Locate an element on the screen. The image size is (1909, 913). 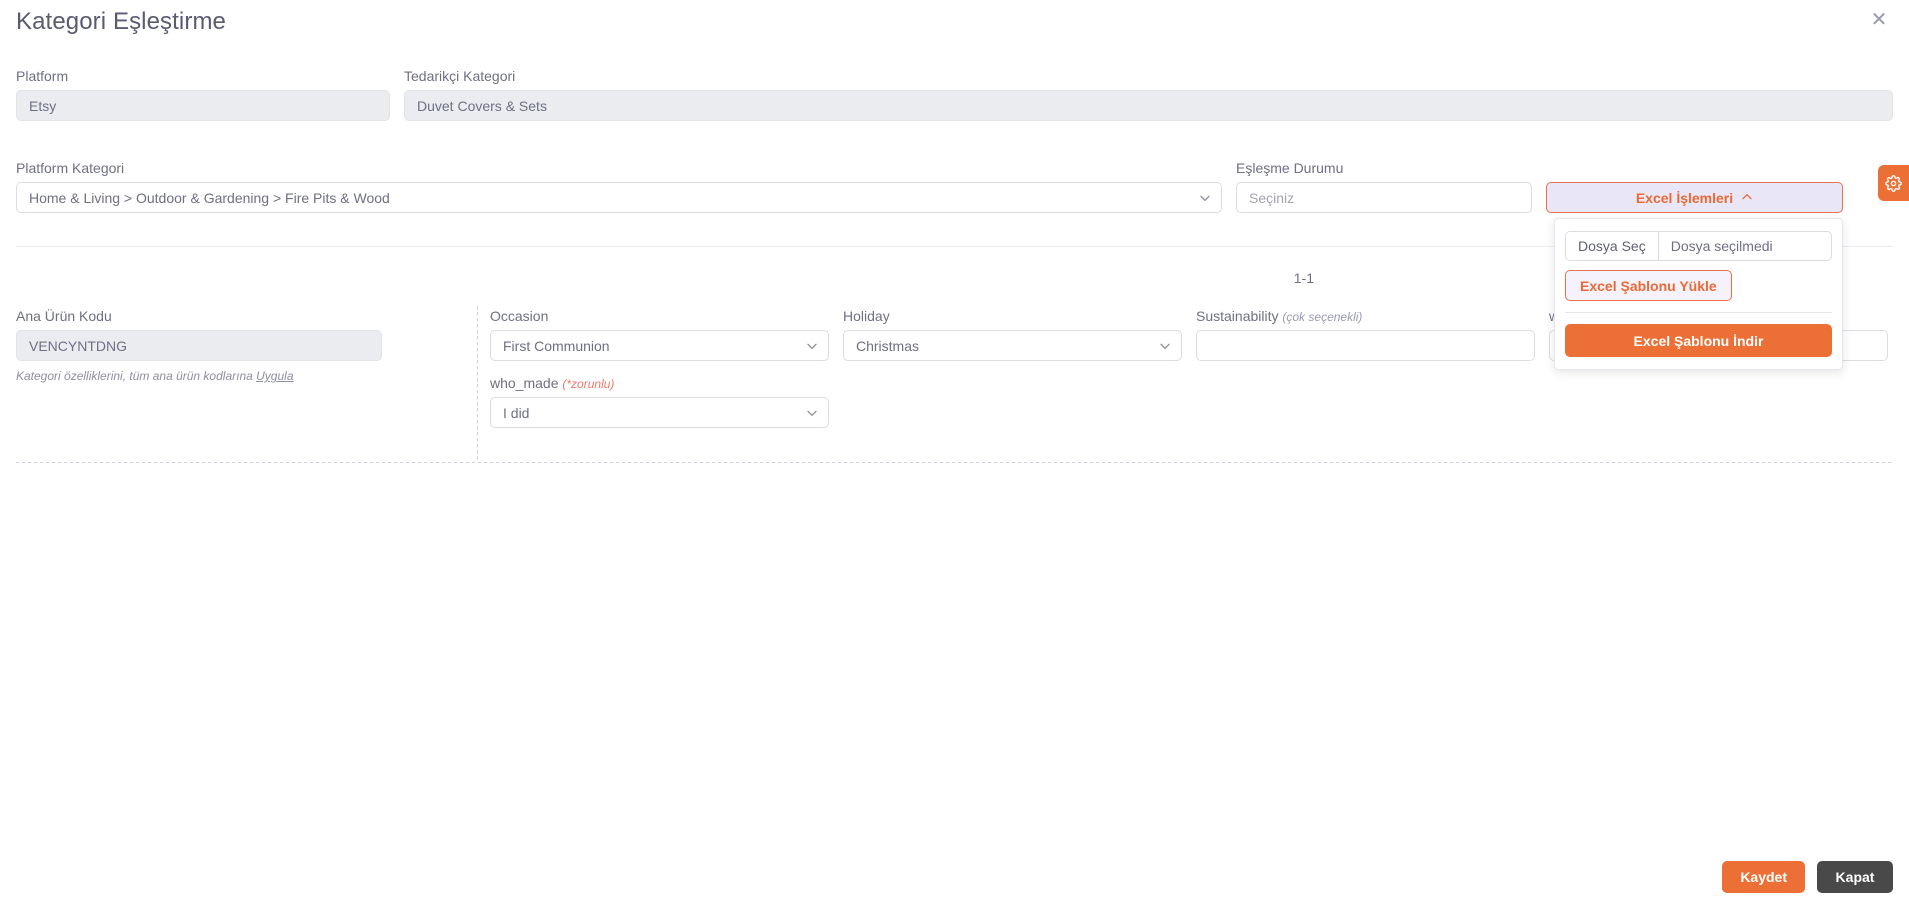
attribute-label: Occasion is located at coordinates (659, 316).